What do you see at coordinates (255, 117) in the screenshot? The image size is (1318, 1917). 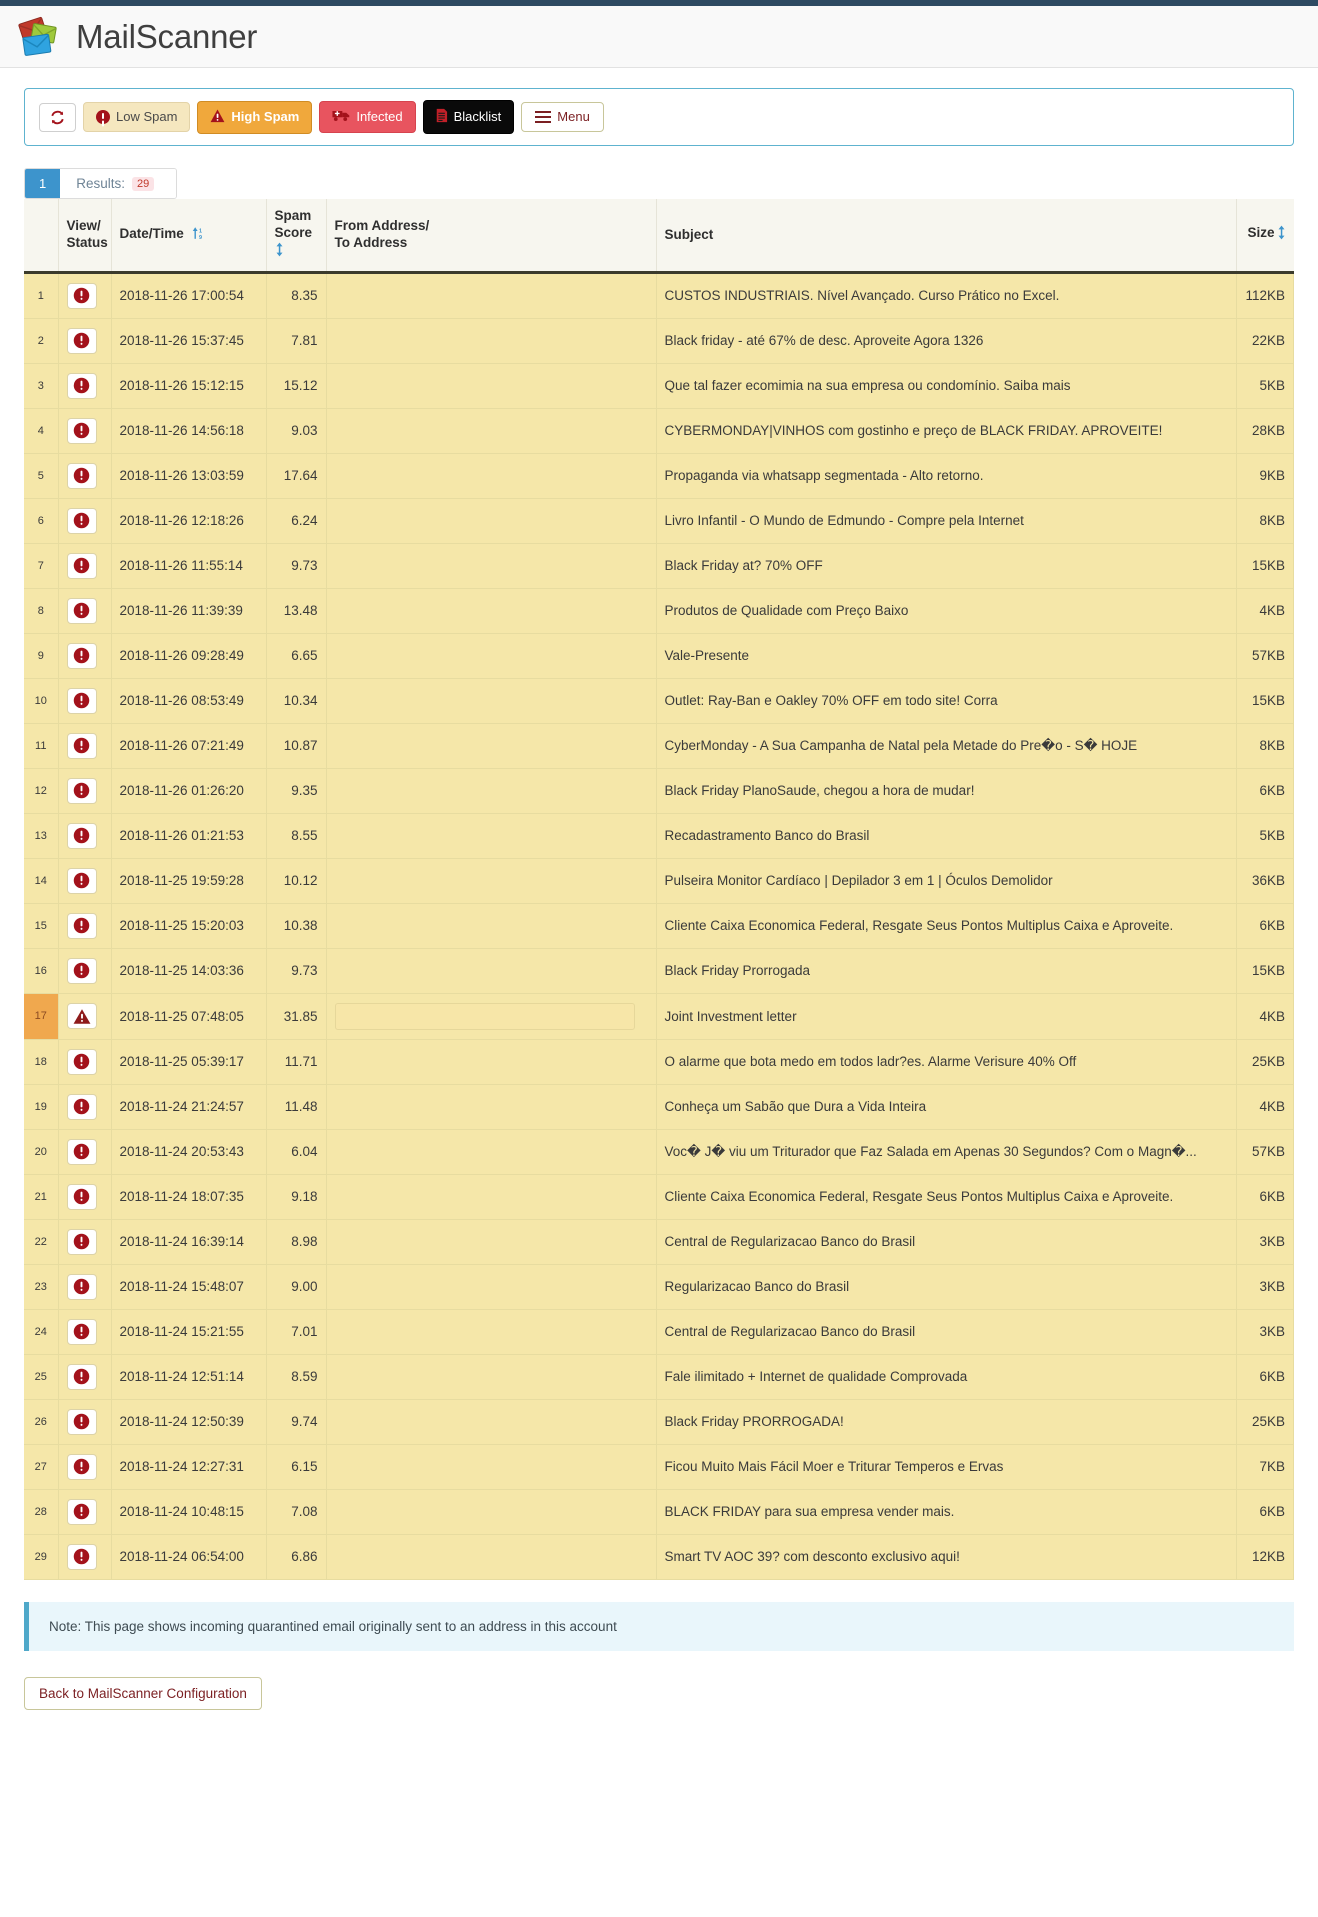 I see `filter-high-spam-button: High Spam` at bounding box center [255, 117].